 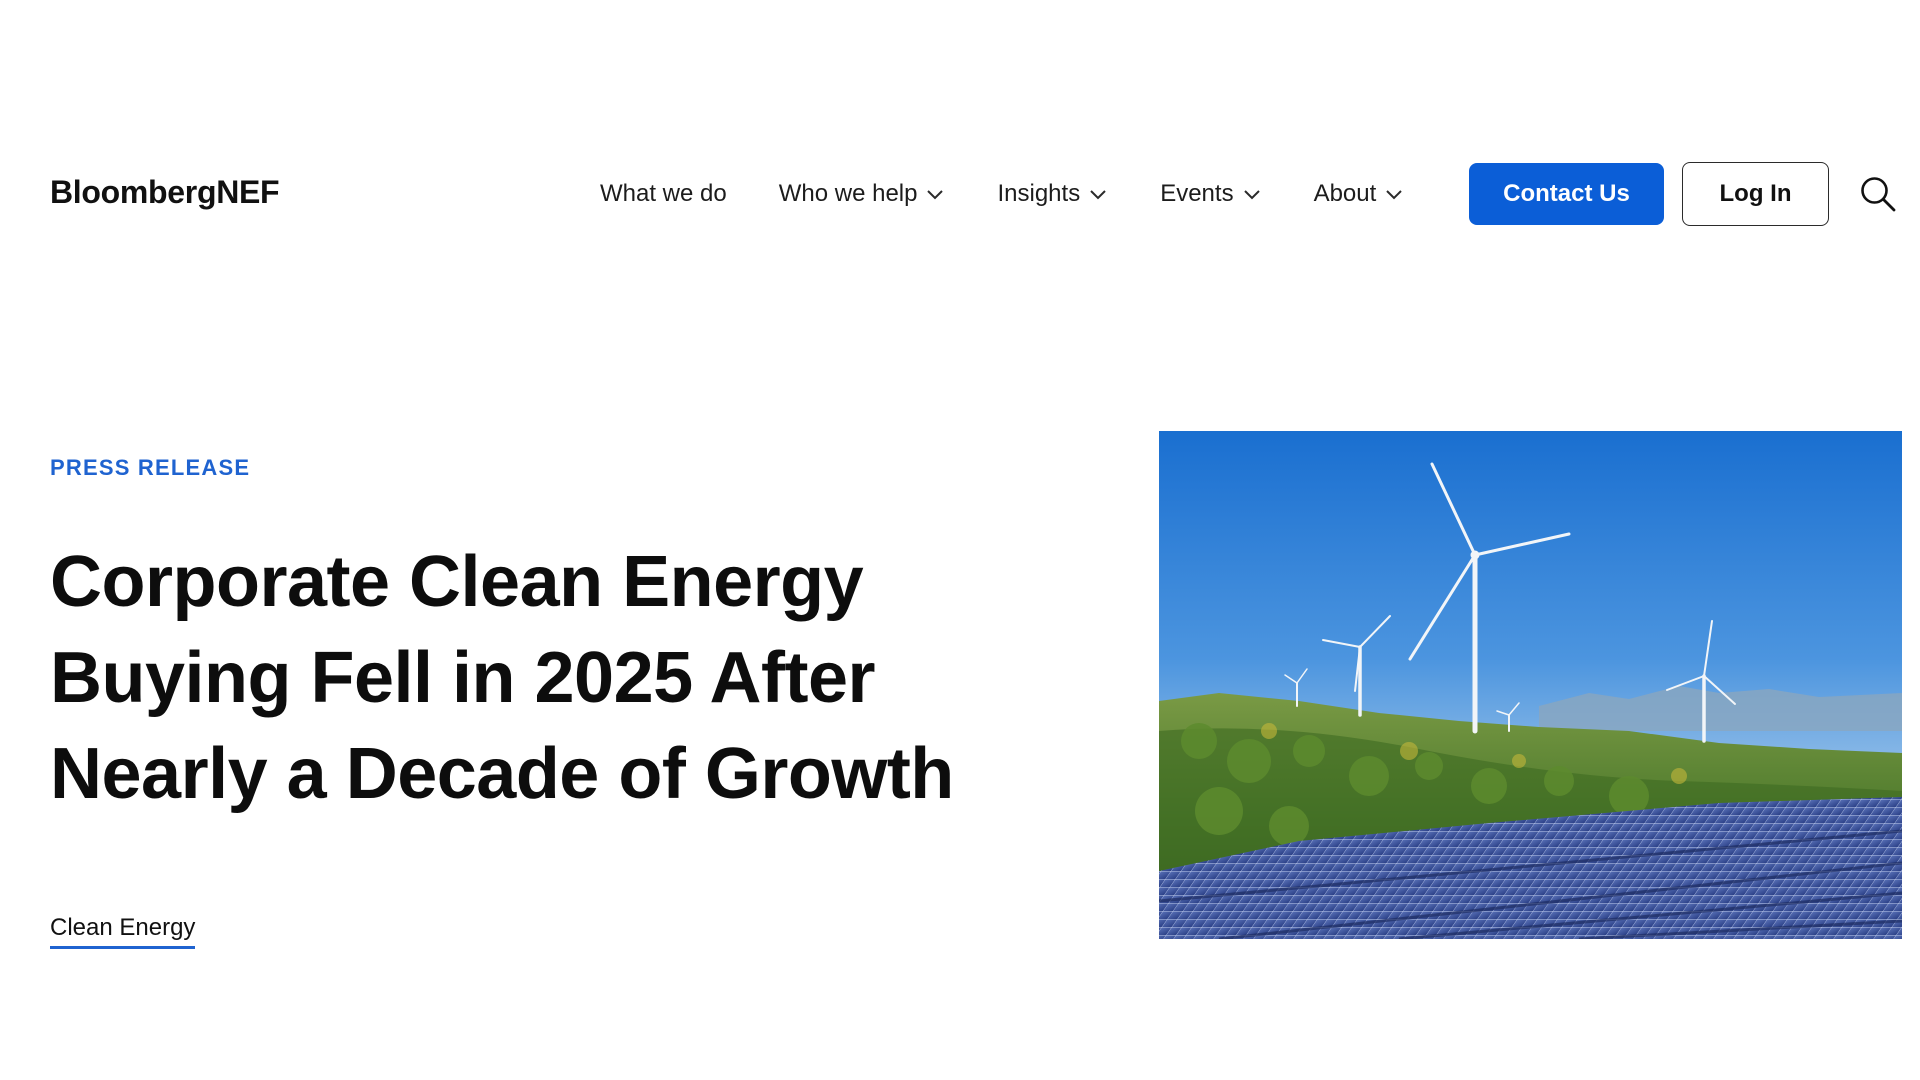 What do you see at coordinates (165, 192) in the screenshot?
I see `logo: BloombergNEF` at bounding box center [165, 192].